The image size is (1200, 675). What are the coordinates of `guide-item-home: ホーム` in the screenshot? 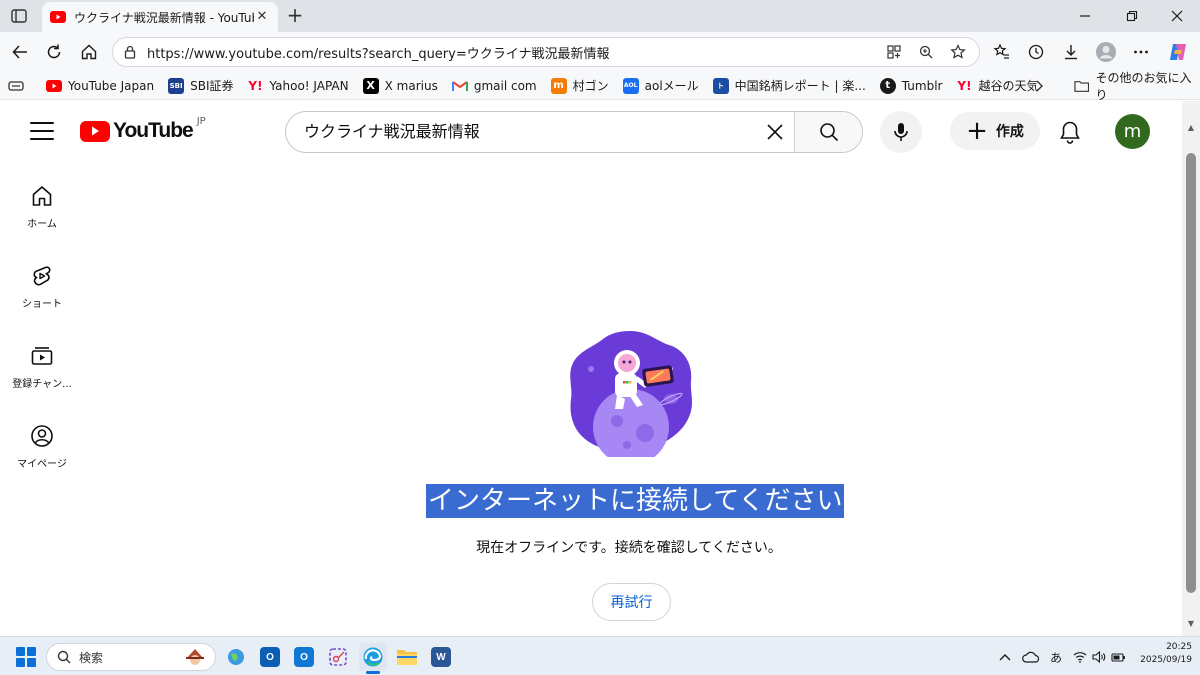 It's located at (42, 206).